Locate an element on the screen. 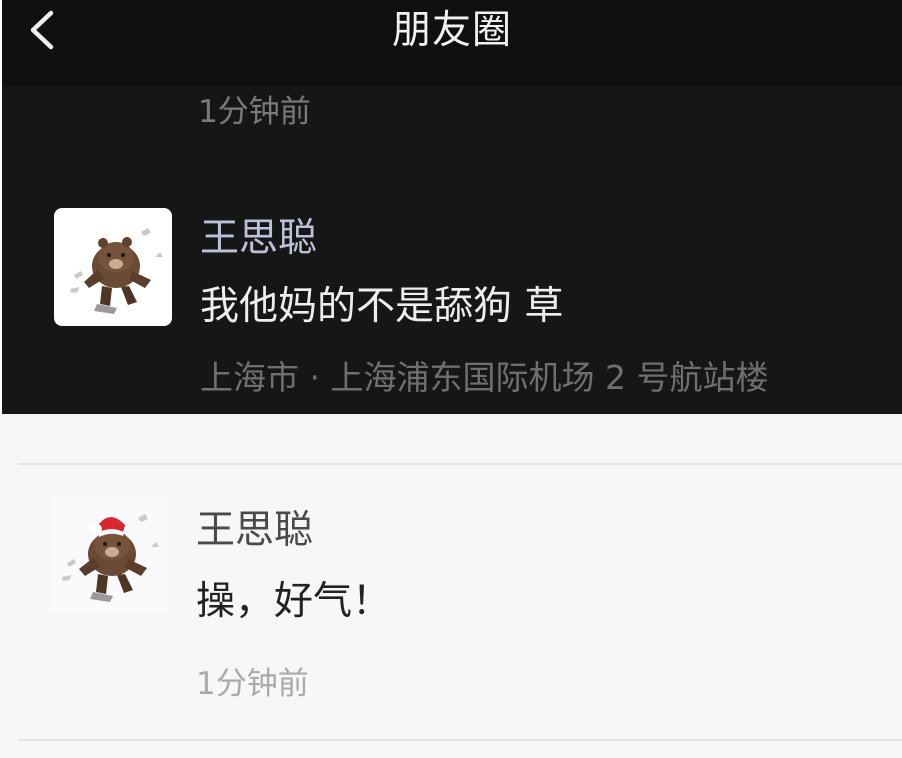 The height and width of the screenshot is (758, 902). brown-bear-sticker-icon is located at coordinates (116, 271).